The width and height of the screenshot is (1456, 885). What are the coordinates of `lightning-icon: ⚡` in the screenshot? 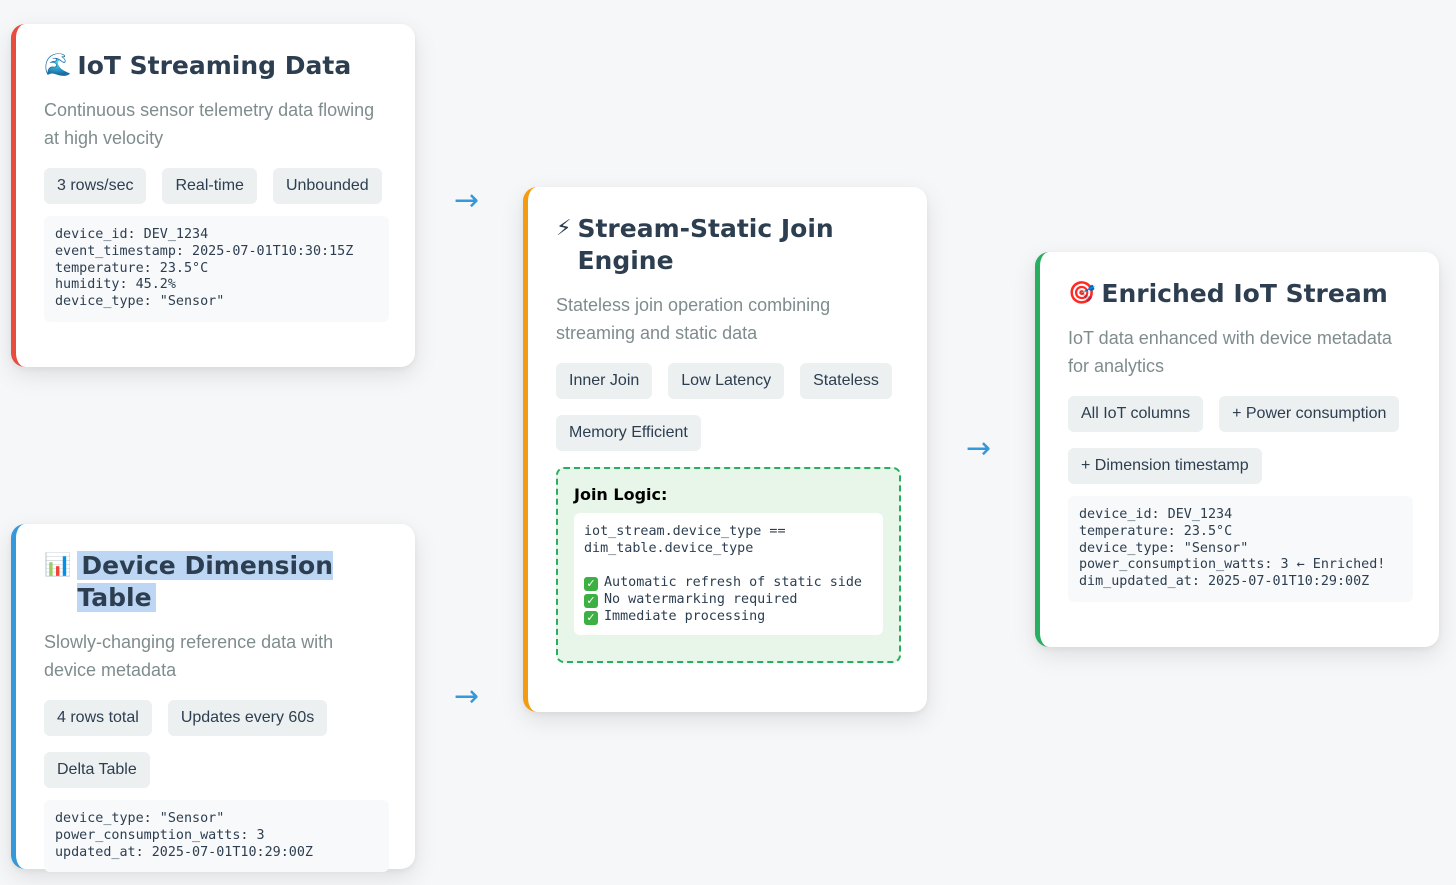 It's located at (564, 228).